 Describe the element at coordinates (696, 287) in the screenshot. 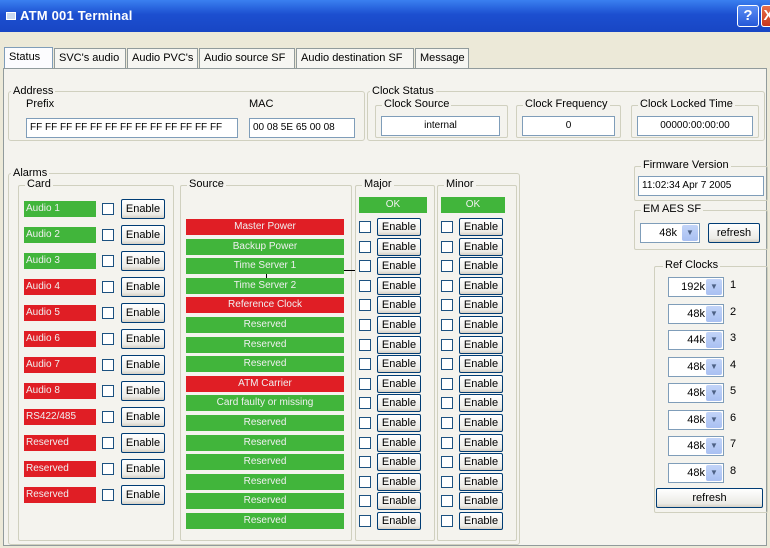

I see `ref-clock-select: 192k ▼` at that location.